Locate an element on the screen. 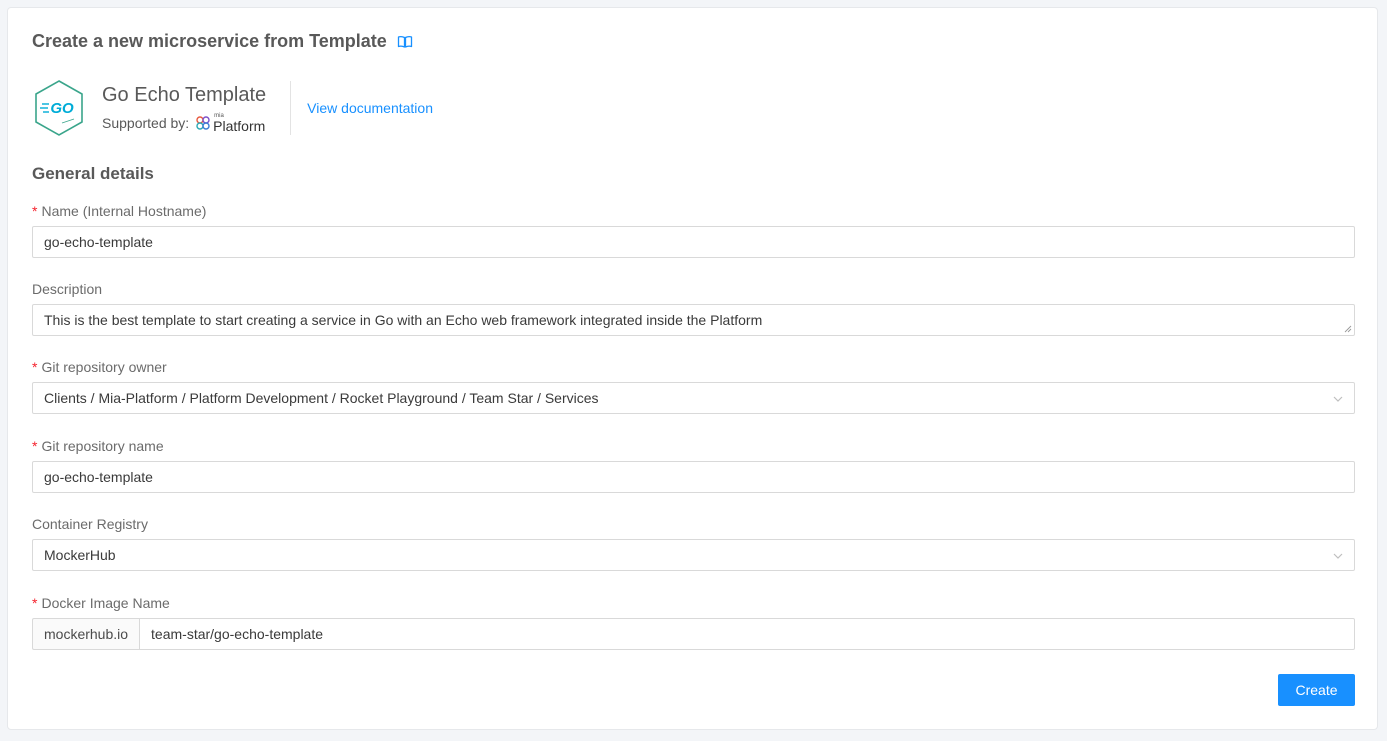 The width and height of the screenshot is (1387, 741). name-label-text: Name (Internal Hostname) is located at coordinates (124, 211).